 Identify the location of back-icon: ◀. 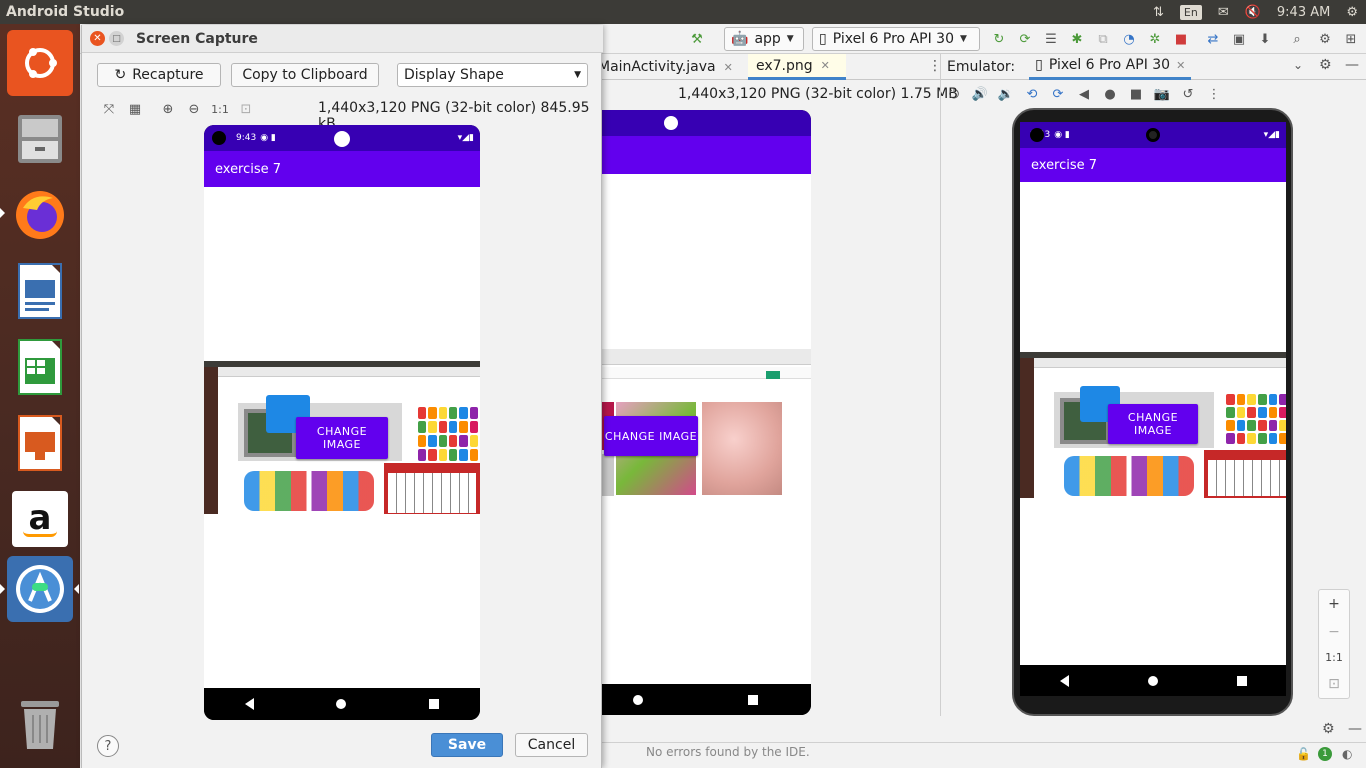
(1084, 94).